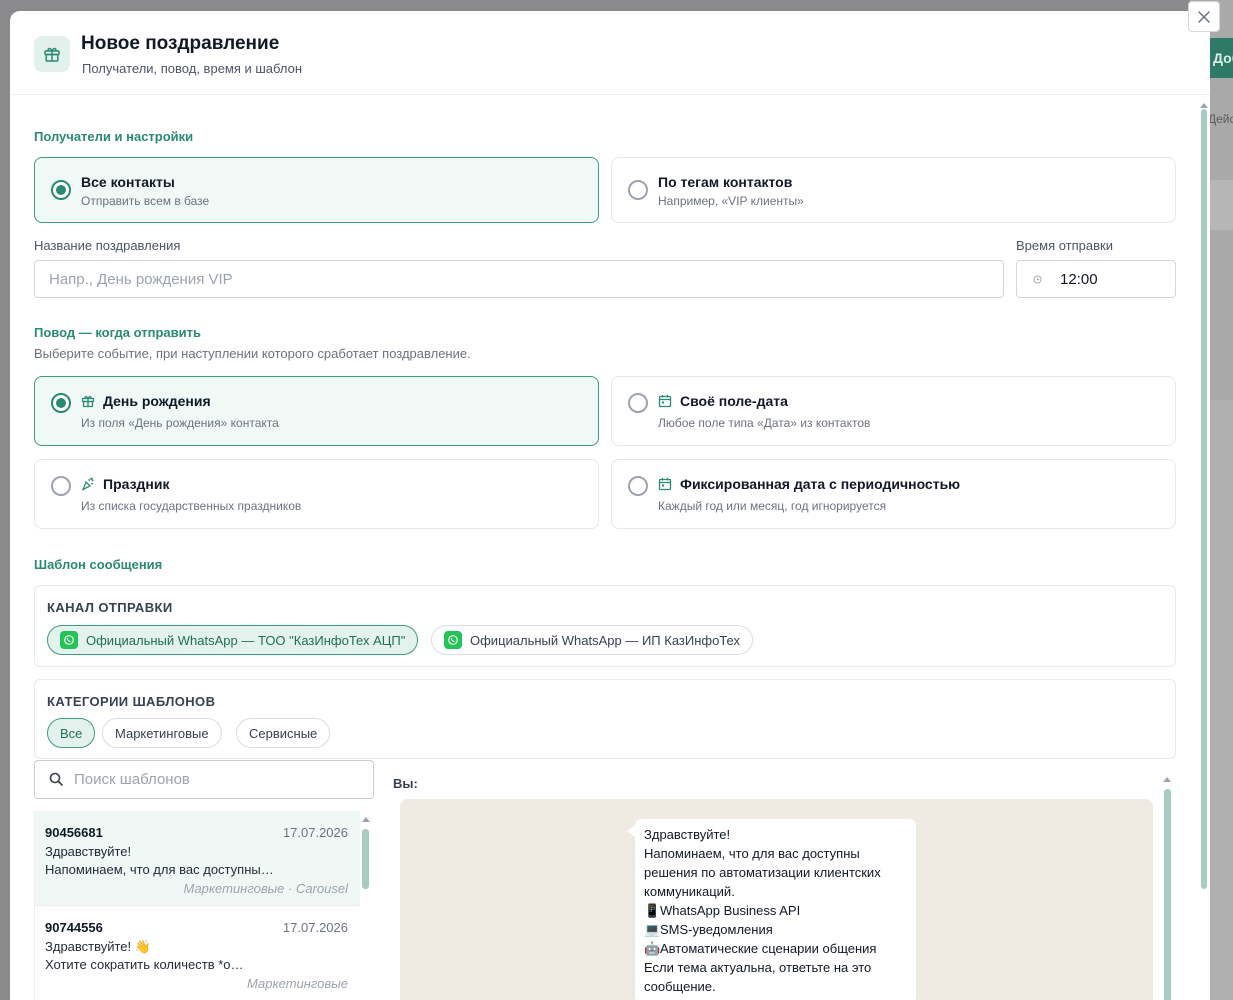 The width and height of the screenshot is (1233, 1000). Describe the element at coordinates (722, 910) in the screenshot. I see `bubble-line: 📱WhatsApp Business API` at that location.